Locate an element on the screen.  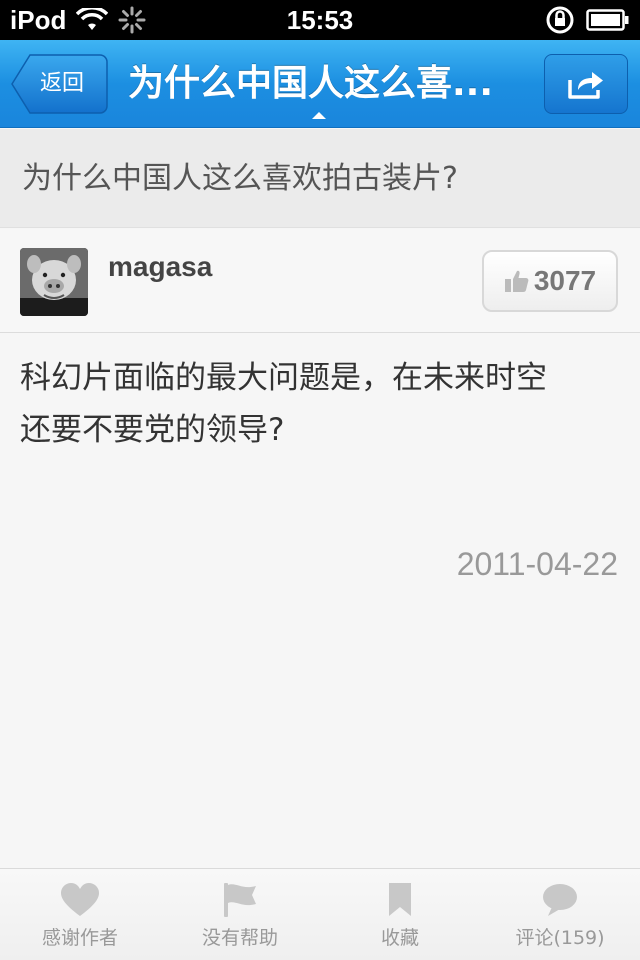
rotation-lock-icon is located at coordinates (560, 20).